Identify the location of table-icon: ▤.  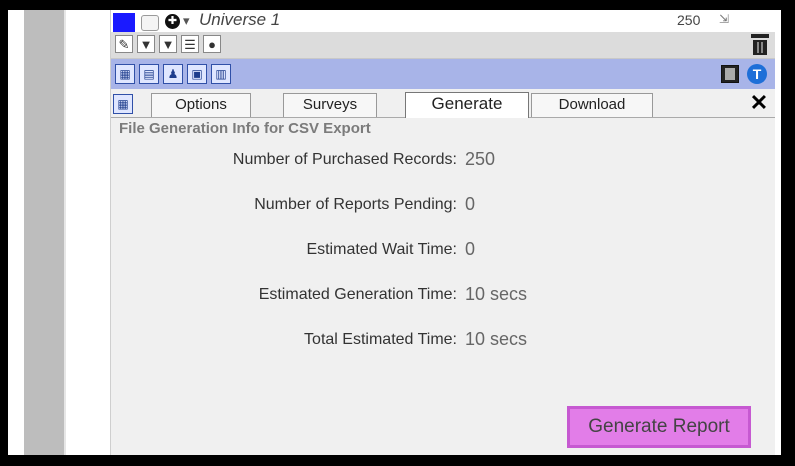
(149, 74).